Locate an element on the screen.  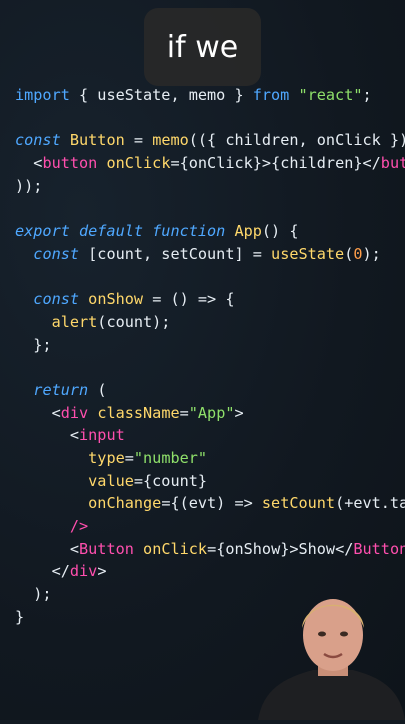
code-token: alert is located at coordinates (74, 321).